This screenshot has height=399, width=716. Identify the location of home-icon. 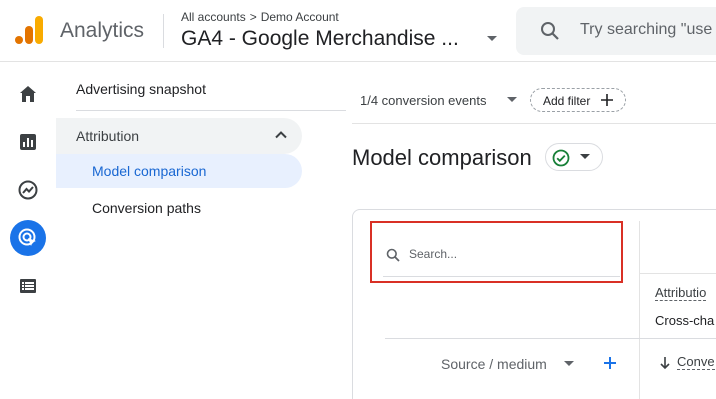
(28, 94).